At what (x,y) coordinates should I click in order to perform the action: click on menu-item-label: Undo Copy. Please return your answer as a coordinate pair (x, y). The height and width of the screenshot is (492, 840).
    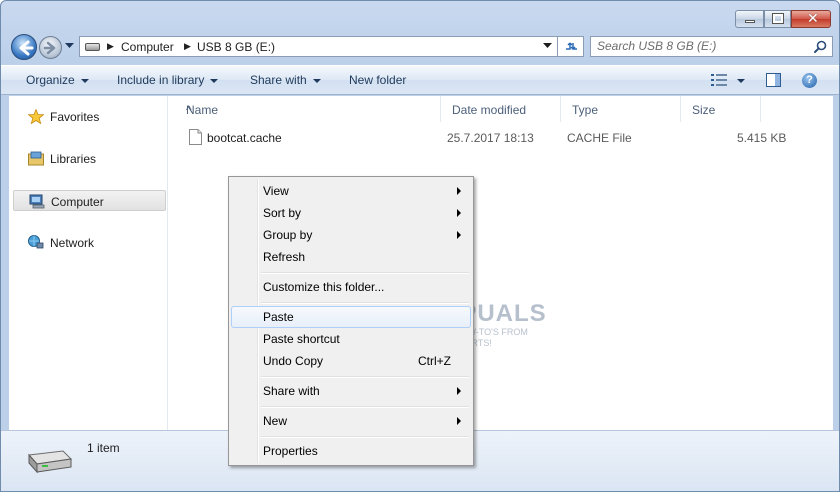
    Looking at the image, I should click on (293, 361).